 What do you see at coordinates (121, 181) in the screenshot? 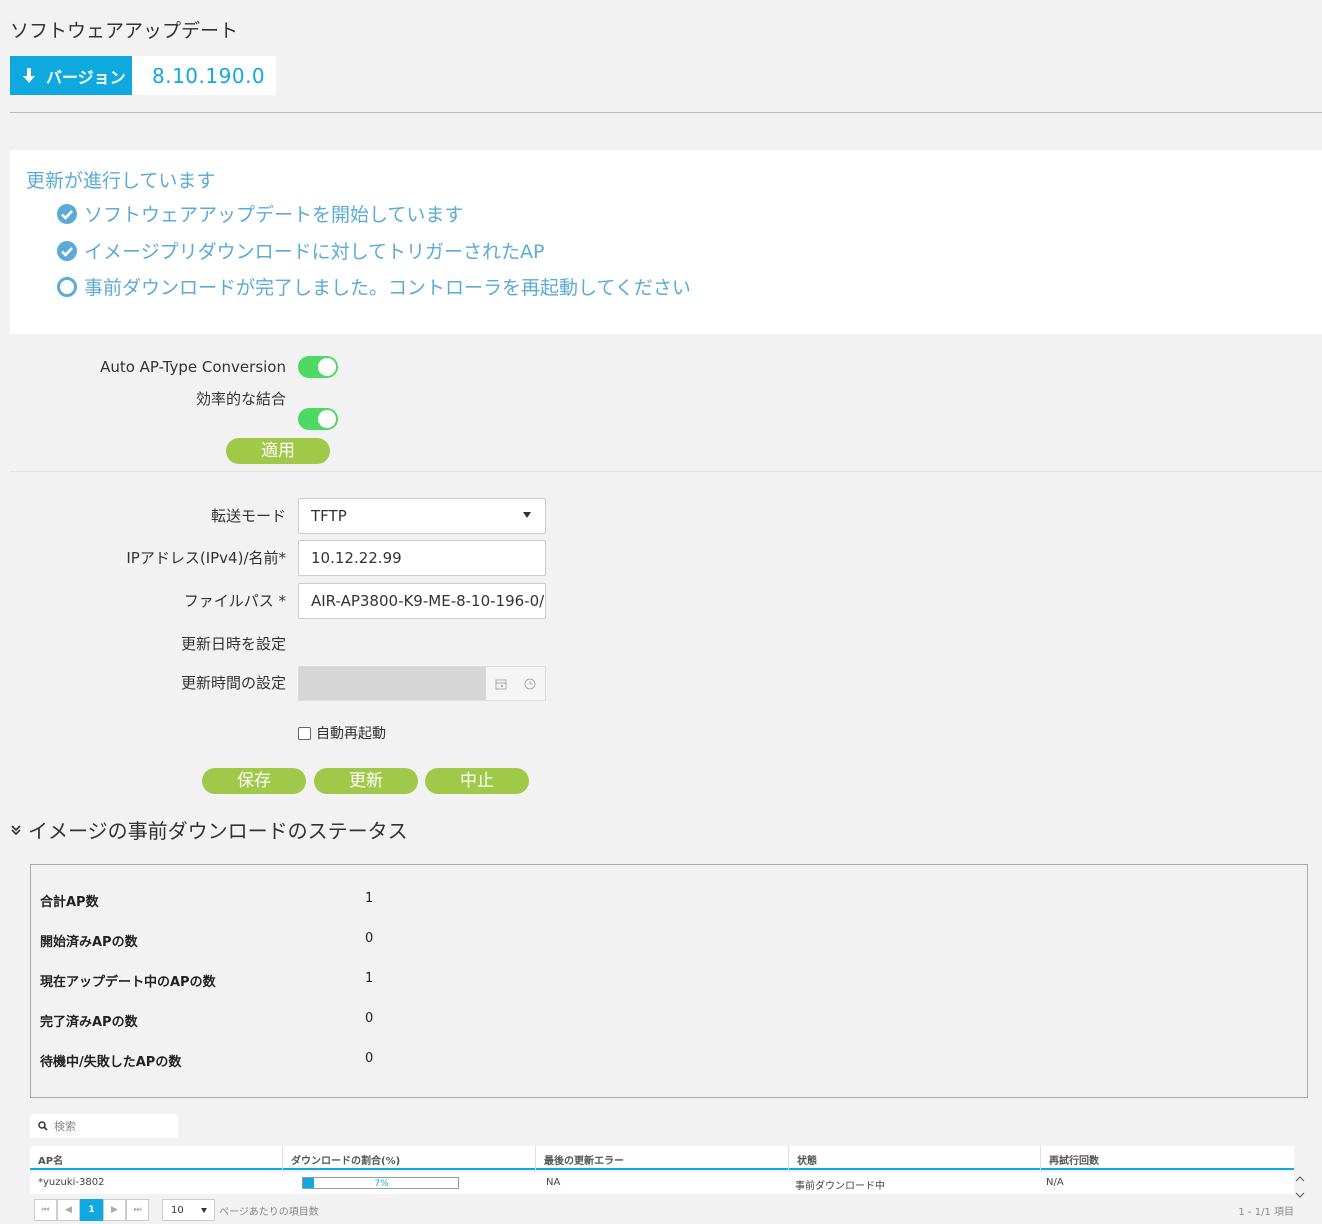
I see `progress-title: 更新が進行しています` at bounding box center [121, 181].